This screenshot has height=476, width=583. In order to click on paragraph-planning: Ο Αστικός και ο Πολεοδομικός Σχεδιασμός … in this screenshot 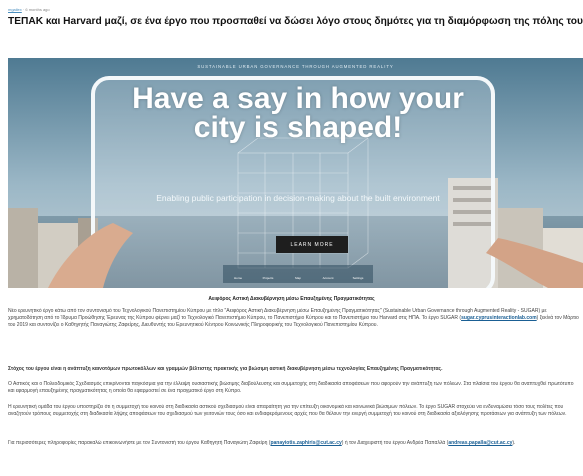, I will do `click(291, 388)`.